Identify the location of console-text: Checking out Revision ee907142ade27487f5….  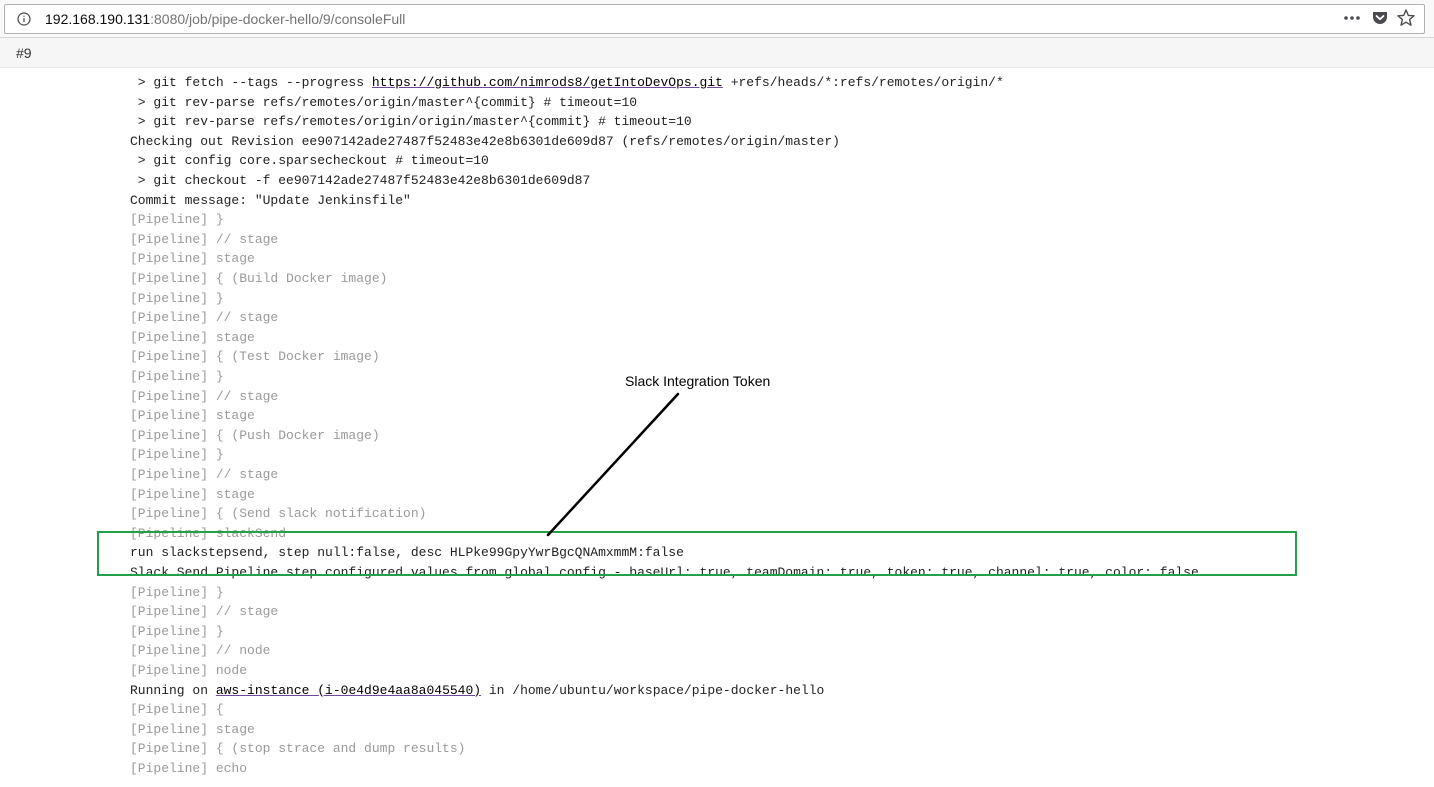
(485, 141).